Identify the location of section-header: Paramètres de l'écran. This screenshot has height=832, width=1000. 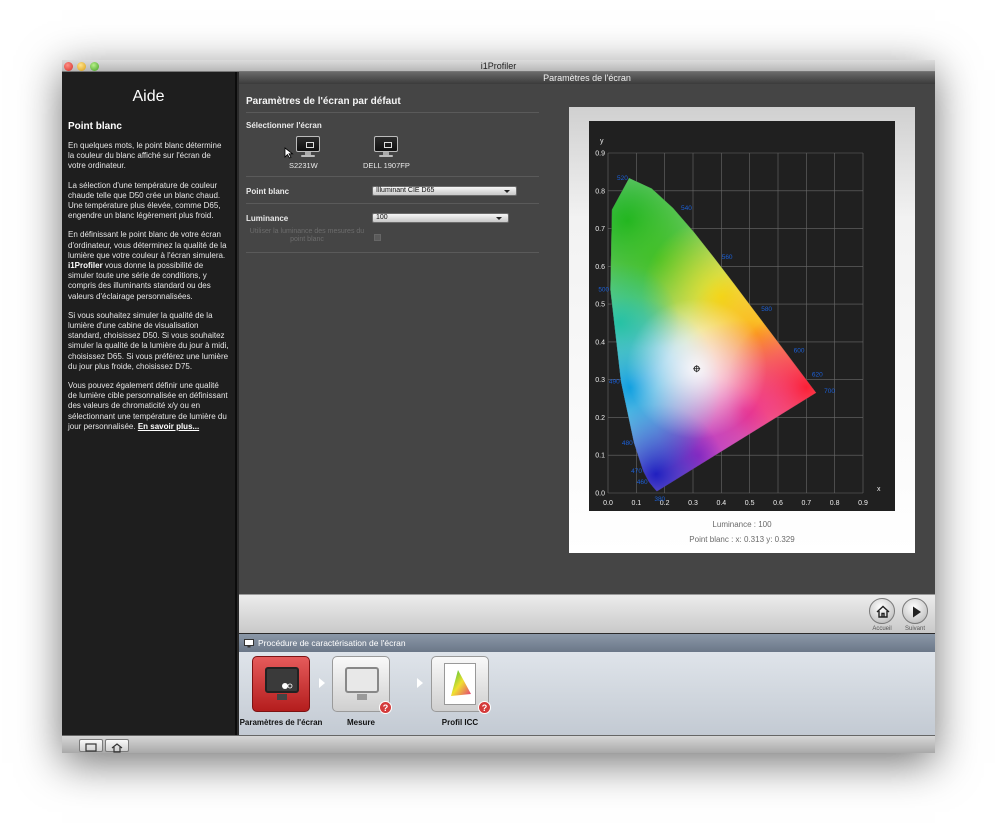
(587, 78).